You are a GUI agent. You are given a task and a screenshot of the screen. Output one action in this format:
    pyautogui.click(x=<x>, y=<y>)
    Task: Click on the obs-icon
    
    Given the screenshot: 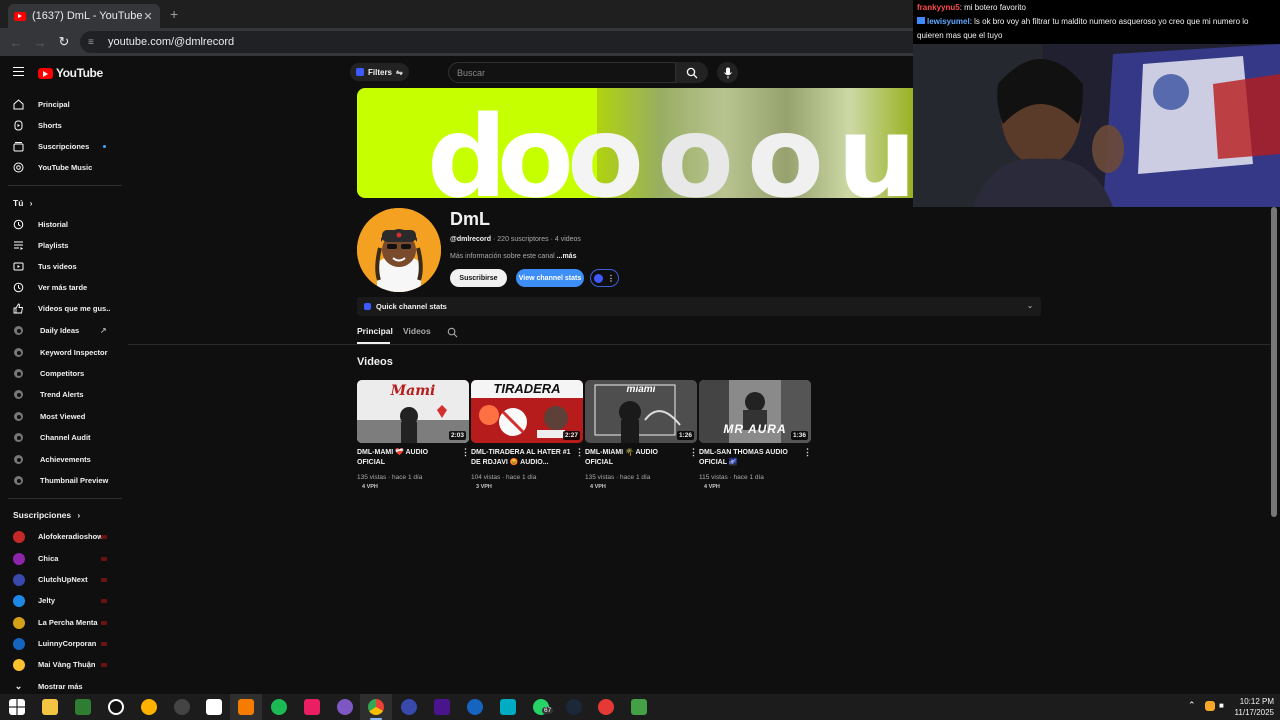 What is the action you would take?
    pyautogui.click(x=116, y=707)
    